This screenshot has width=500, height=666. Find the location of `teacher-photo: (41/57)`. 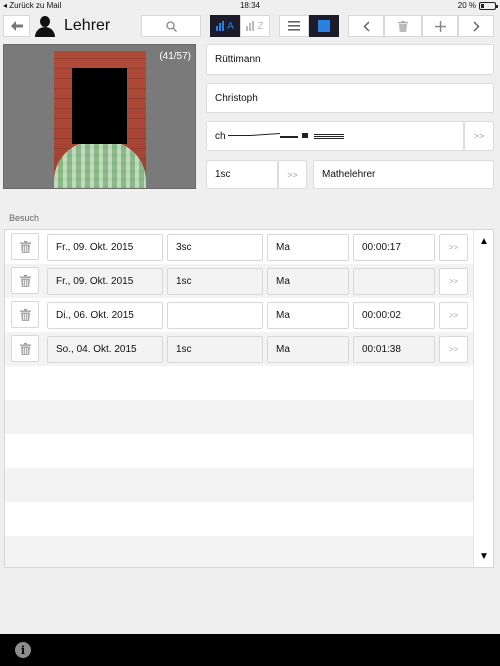

teacher-photo: (41/57) is located at coordinates (99, 116).